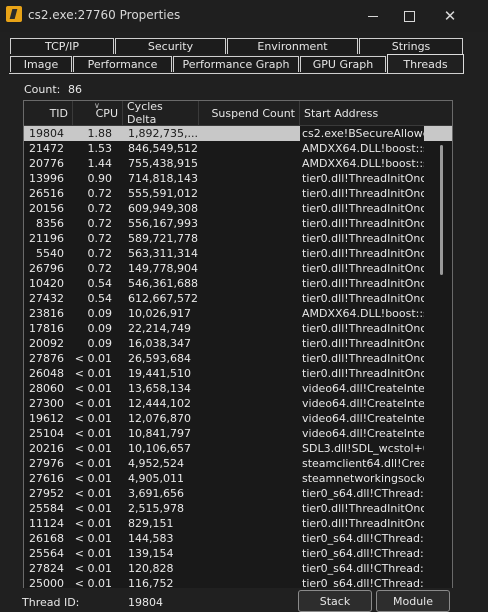 The height and width of the screenshot is (612, 488). What do you see at coordinates (159, 313) in the screenshot?
I see `cycles-delta-cell: 10,026,917` at bounding box center [159, 313].